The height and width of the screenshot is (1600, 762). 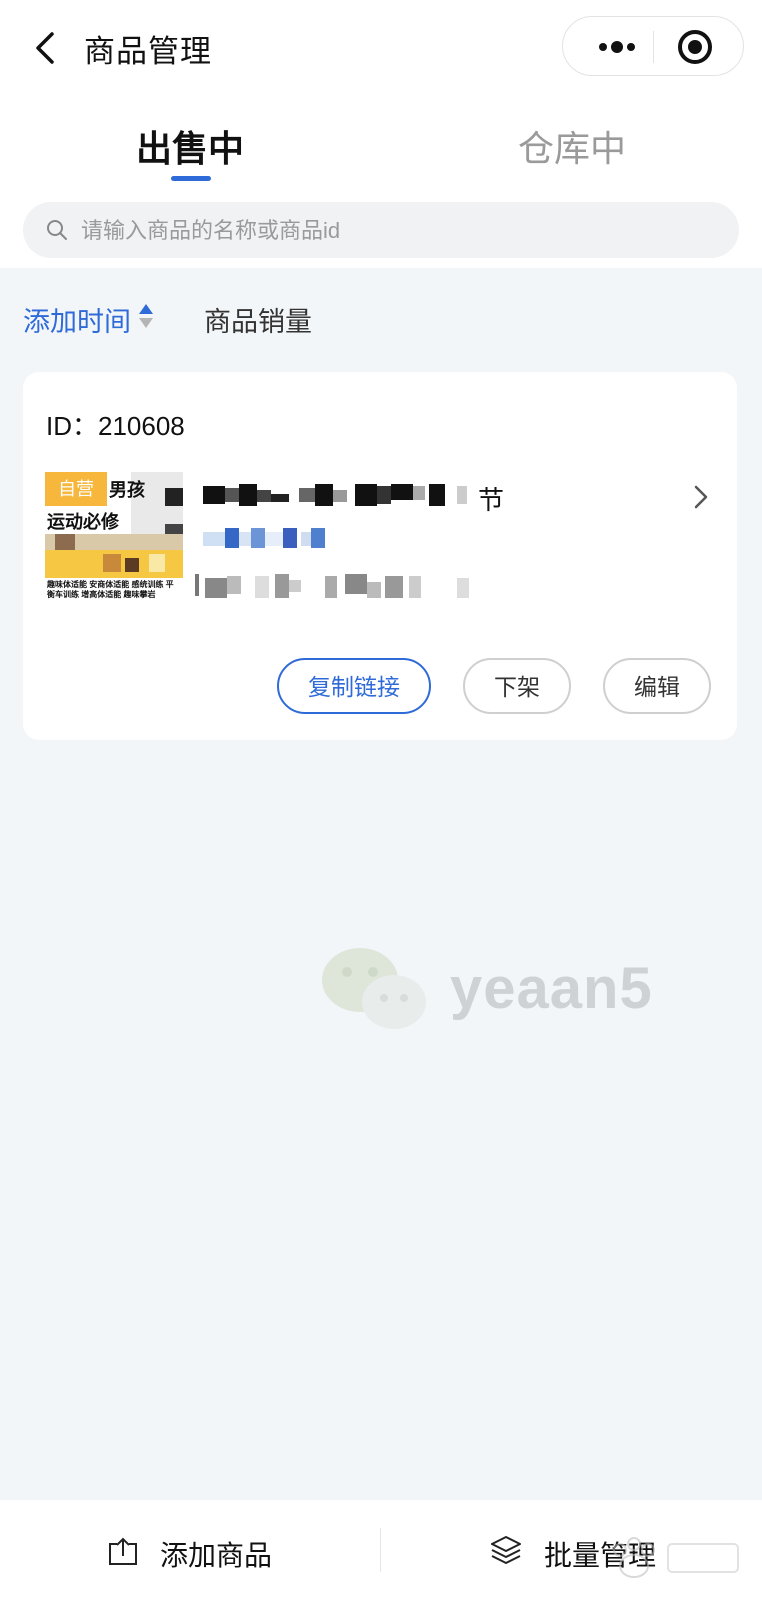 I want to click on search-bar, so click(x=381, y=230).